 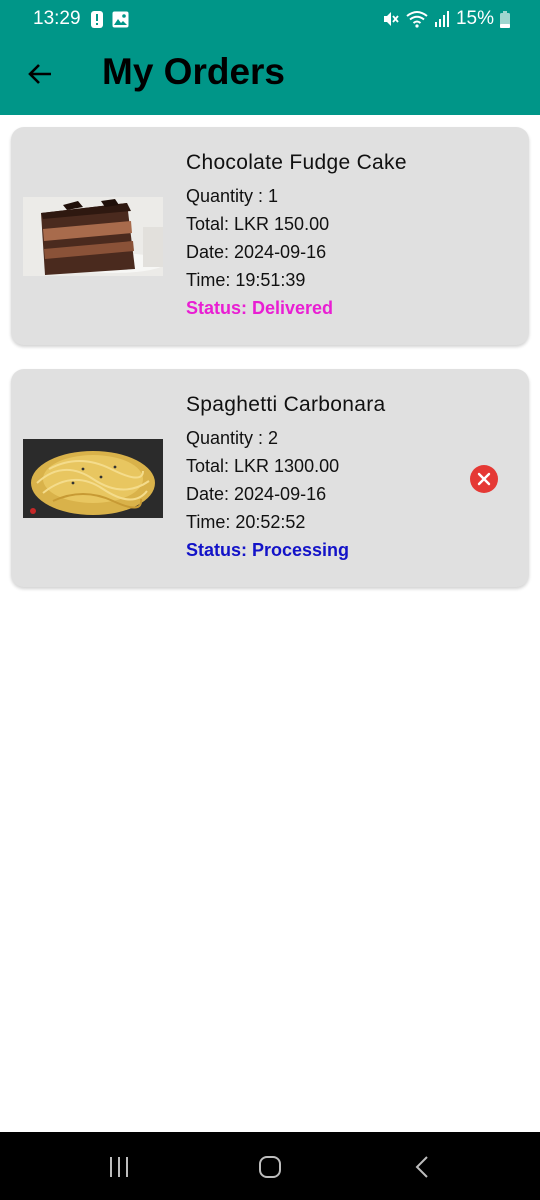 I want to click on status-time: 13:29, so click(x=57, y=18).